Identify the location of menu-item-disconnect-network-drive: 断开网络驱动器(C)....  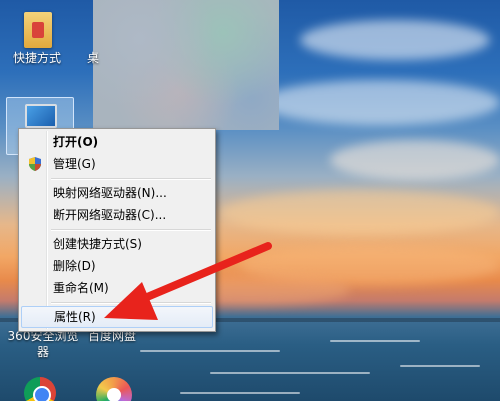
(117, 215).